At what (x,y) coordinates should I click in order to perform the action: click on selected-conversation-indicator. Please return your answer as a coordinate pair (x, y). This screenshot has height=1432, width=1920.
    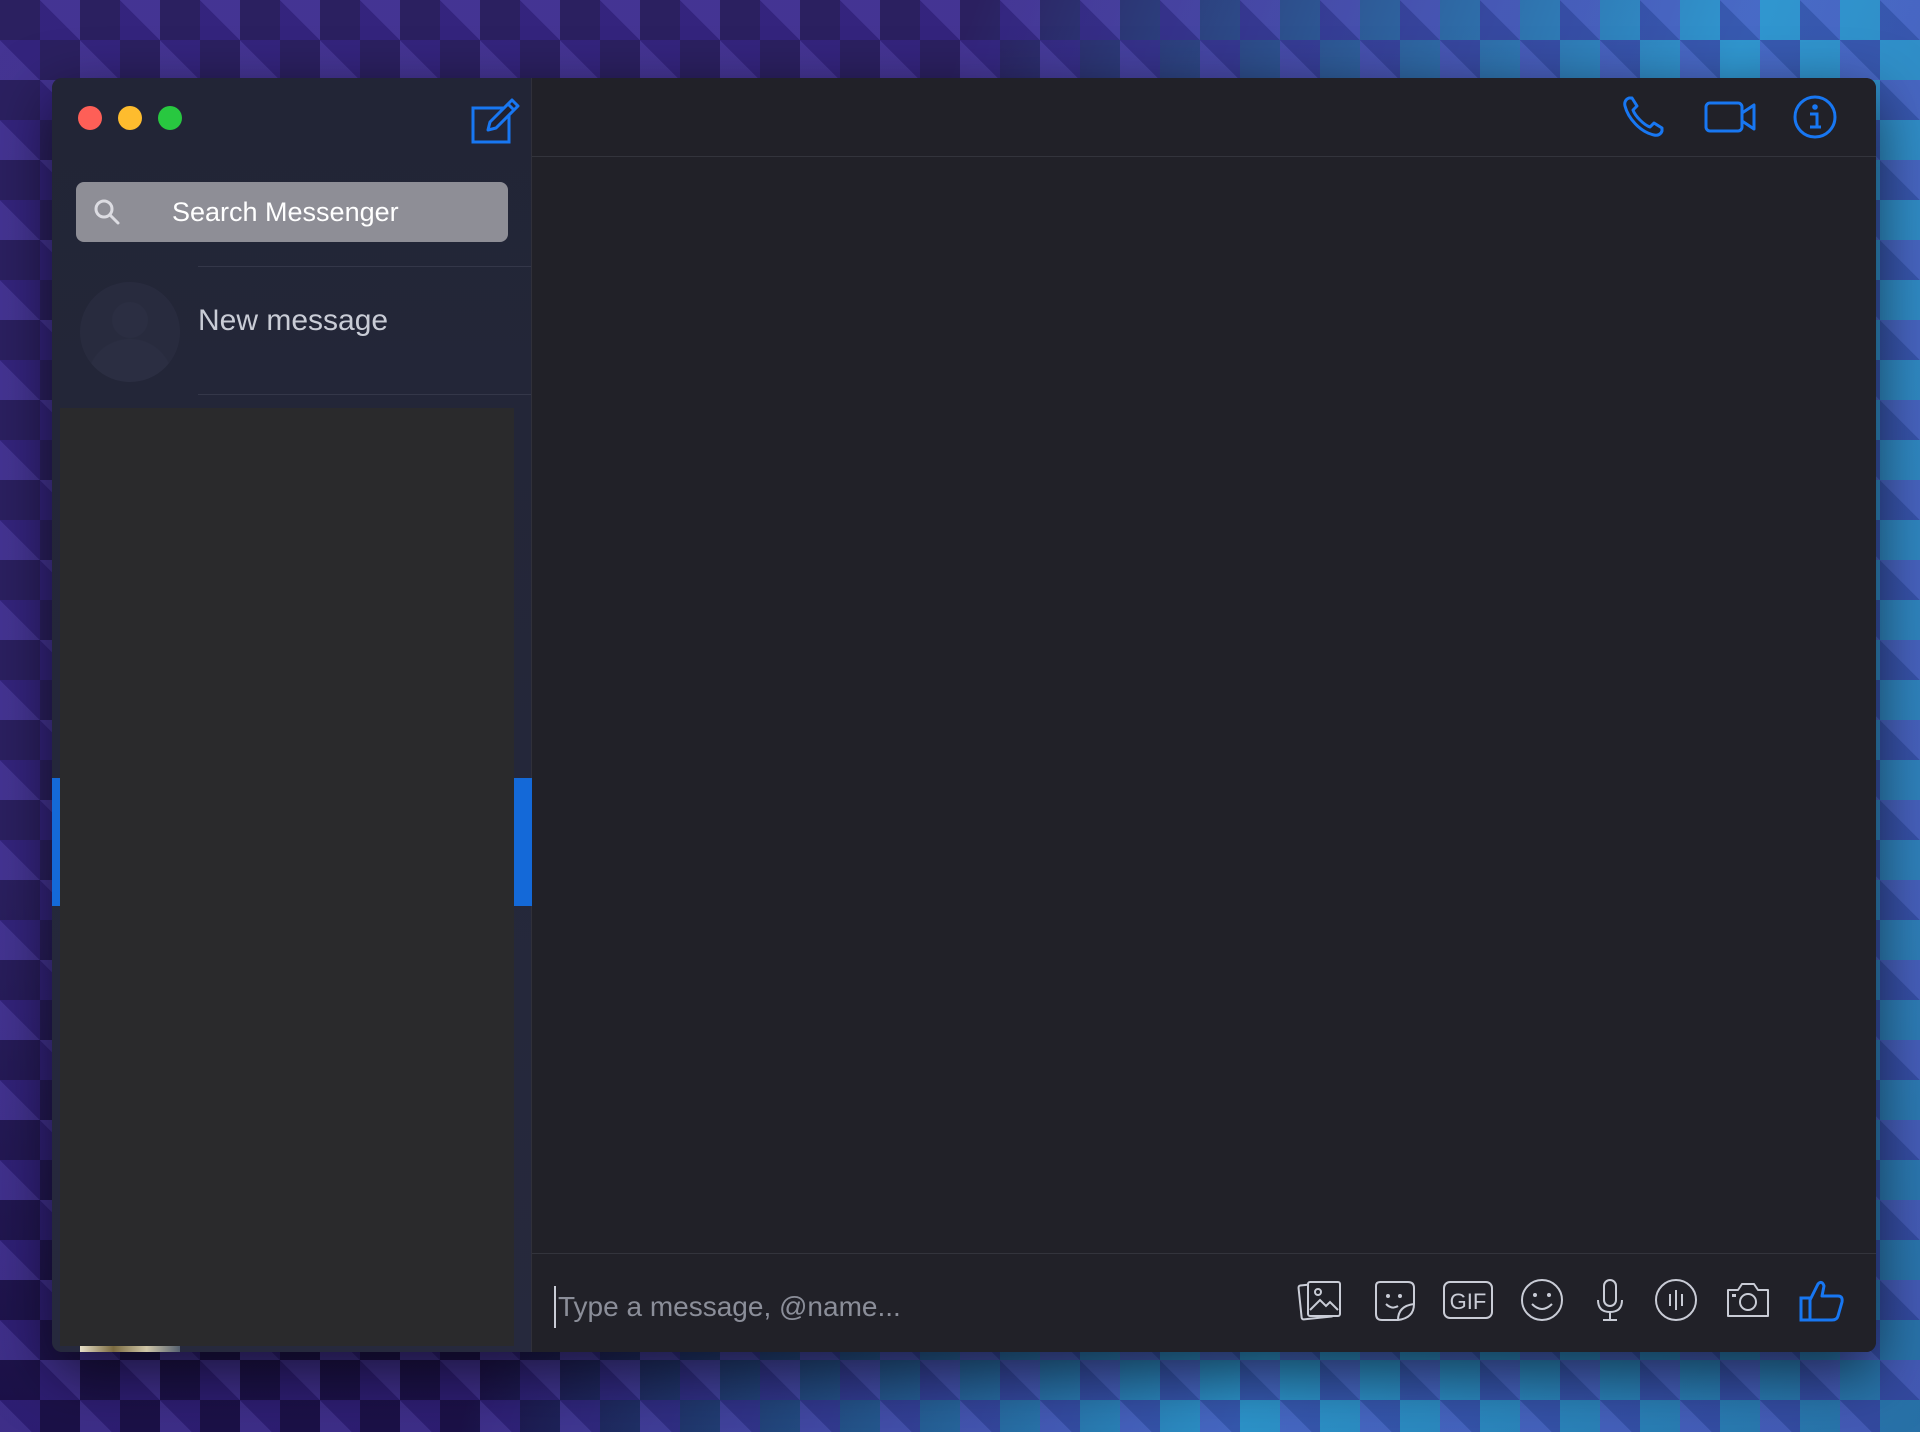
    Looking at the image, I should click on (56, 842).